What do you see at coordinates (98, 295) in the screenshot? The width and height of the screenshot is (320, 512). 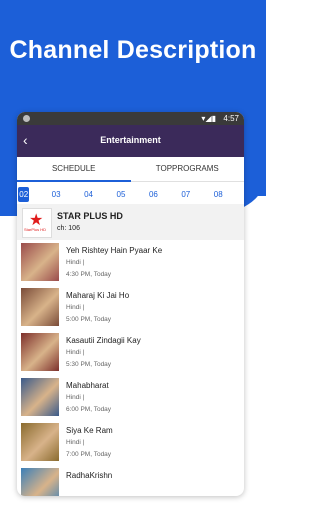 I see `program-name: Maharaj Ki Jai Ho` at bounding box center [98, 295].